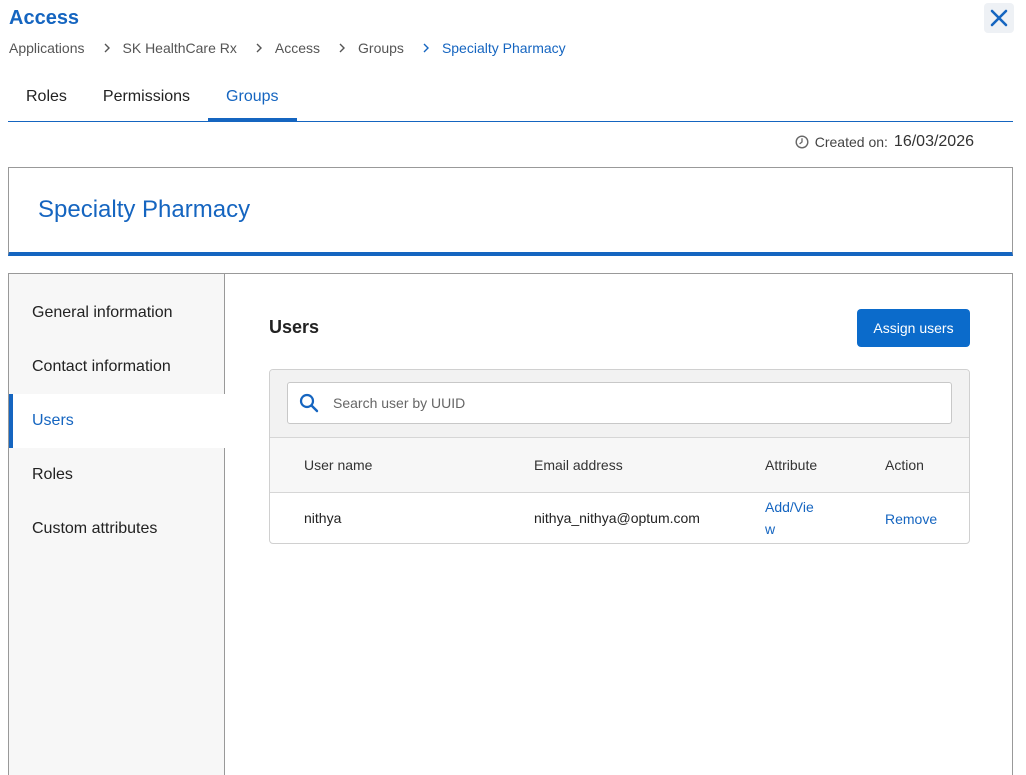  I want to click on app-title: Access, so click(44, 18).